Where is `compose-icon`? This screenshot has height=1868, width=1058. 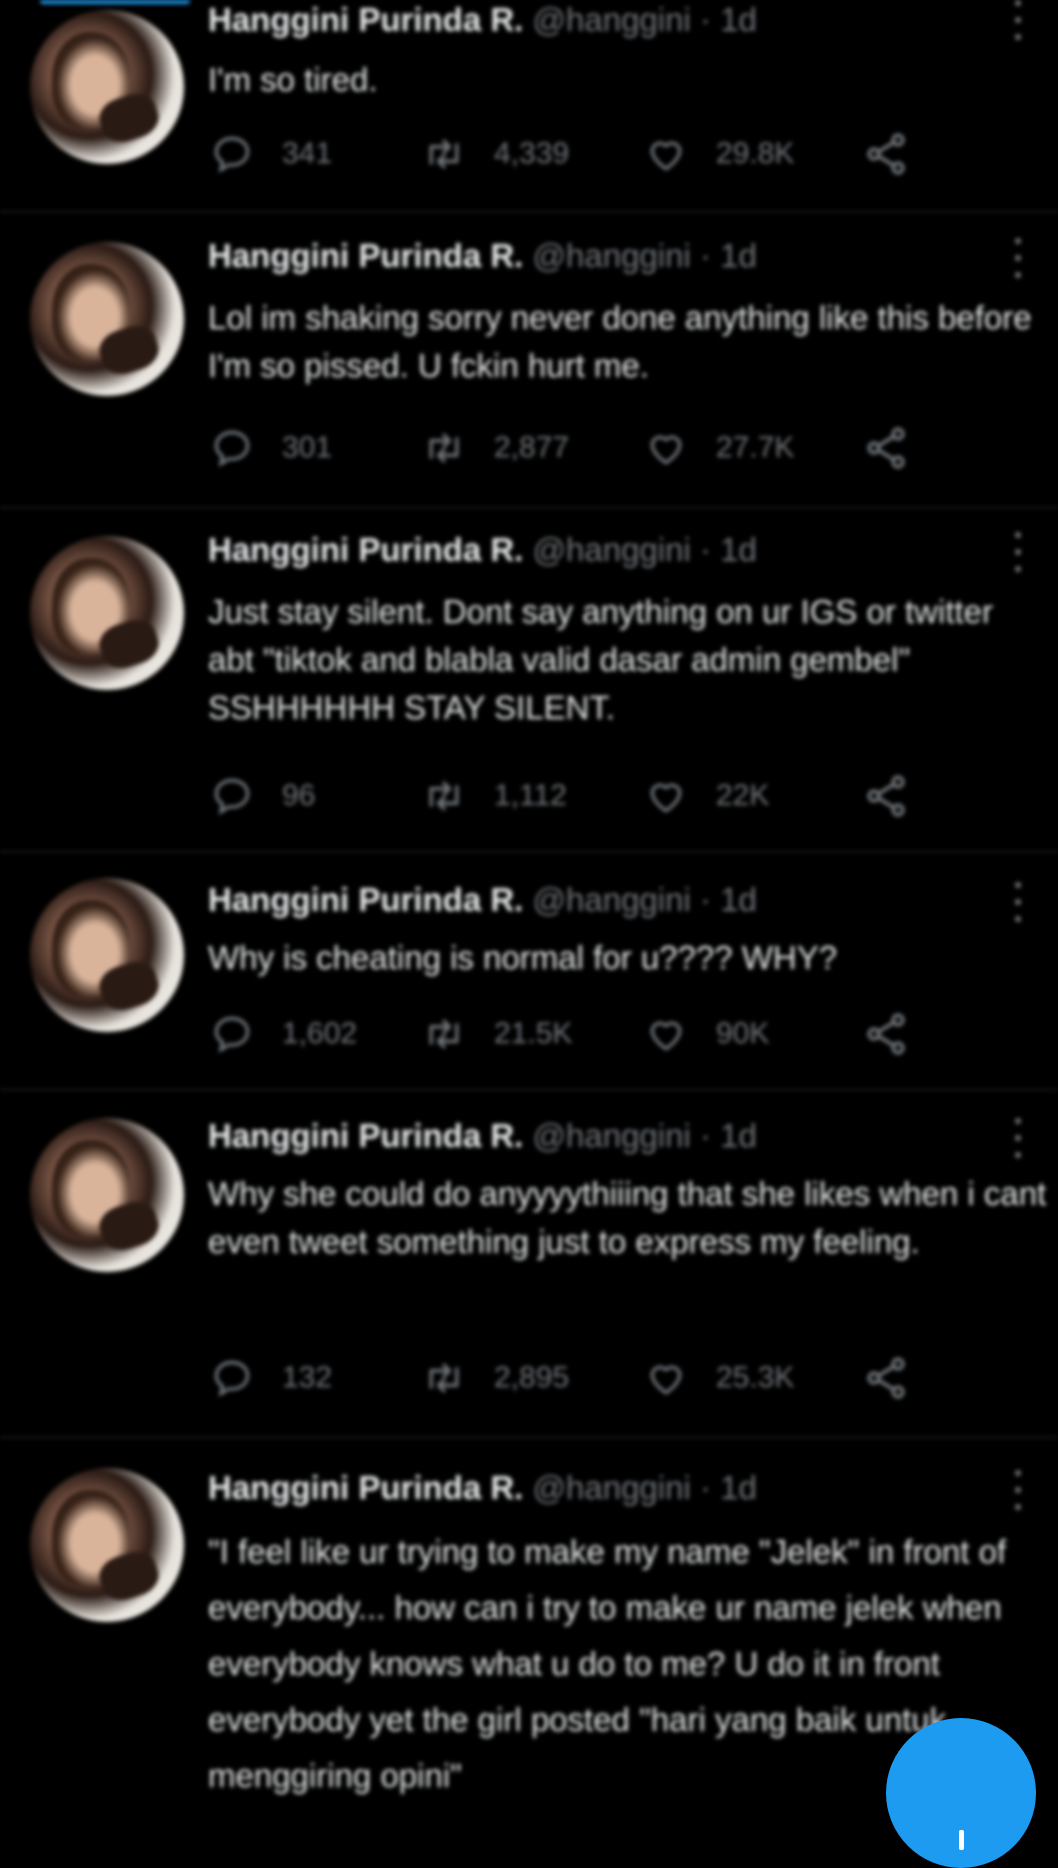 compose-icon is located at coordinates (961, 1840).